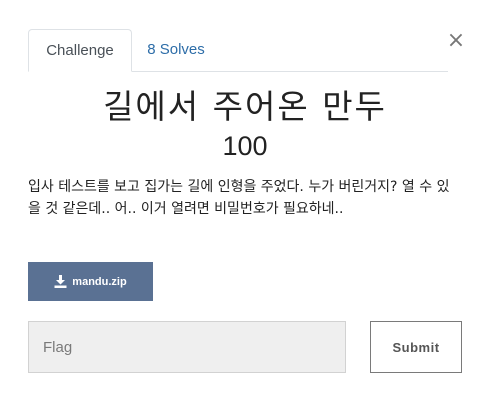  Describe the element at coordinates (99, 281) in the screenshot. I see `download-file-label: mandu.zip` at that location.